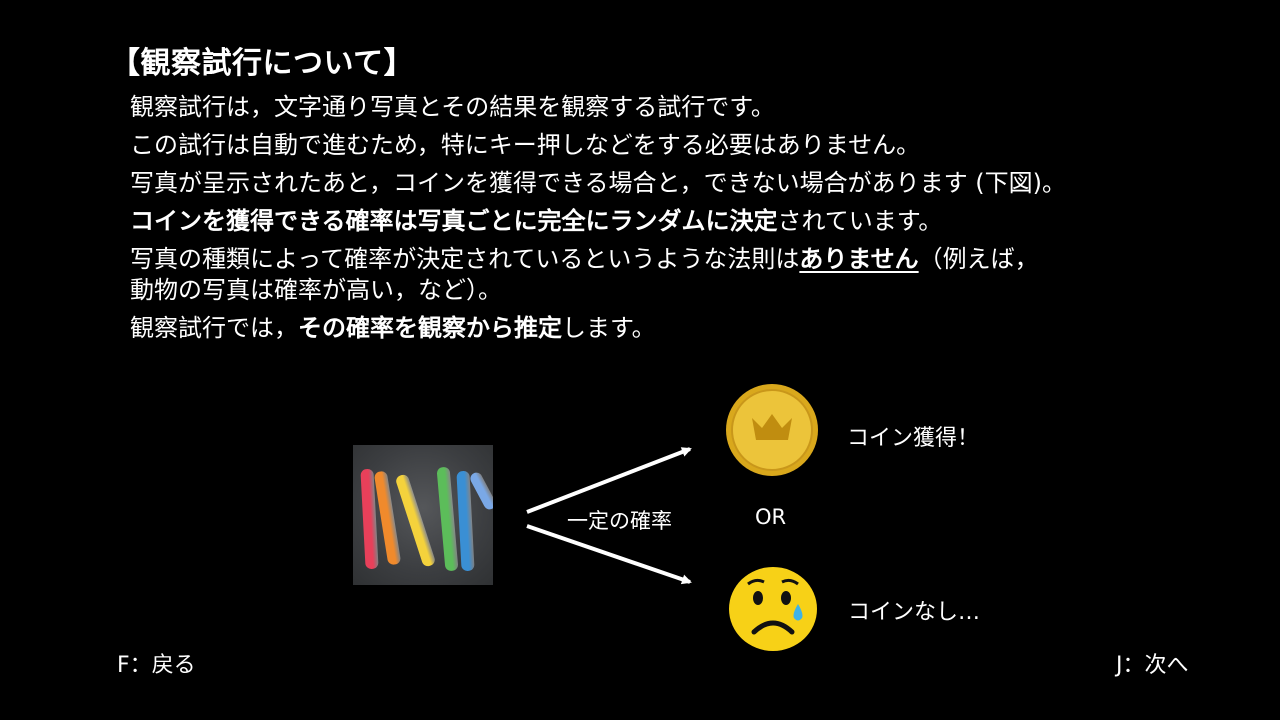  What do you see at coordinates (452, 107) in the screenshot?
I see `paragraph-1-text: 観察試行は，文字通り写真とその結果を観察する試行です。` at bounding box center [452, 107].